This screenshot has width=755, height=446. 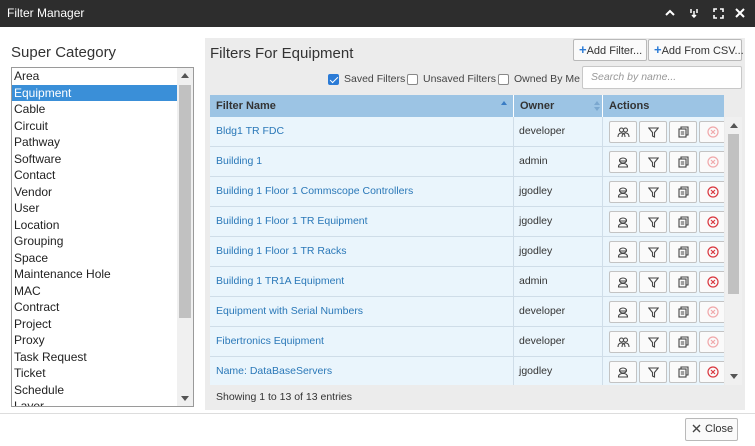 What do you see at coordinates (95, 109) in the screenshot?
I see `list-item: Cable` at bounding box center [95, 109].